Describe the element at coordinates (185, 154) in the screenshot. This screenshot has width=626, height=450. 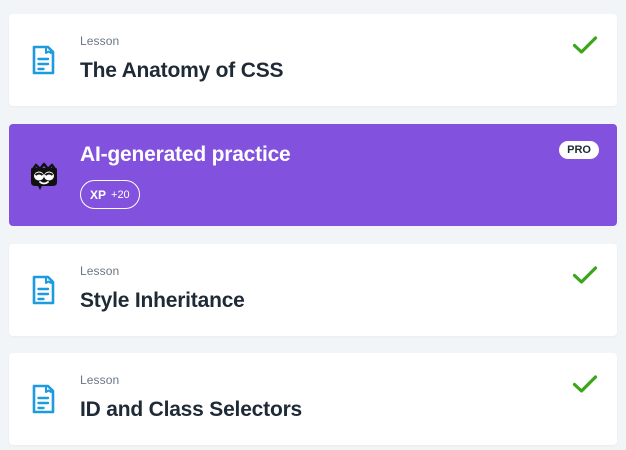
I see `practice-title: AI-generated practice` at that location.